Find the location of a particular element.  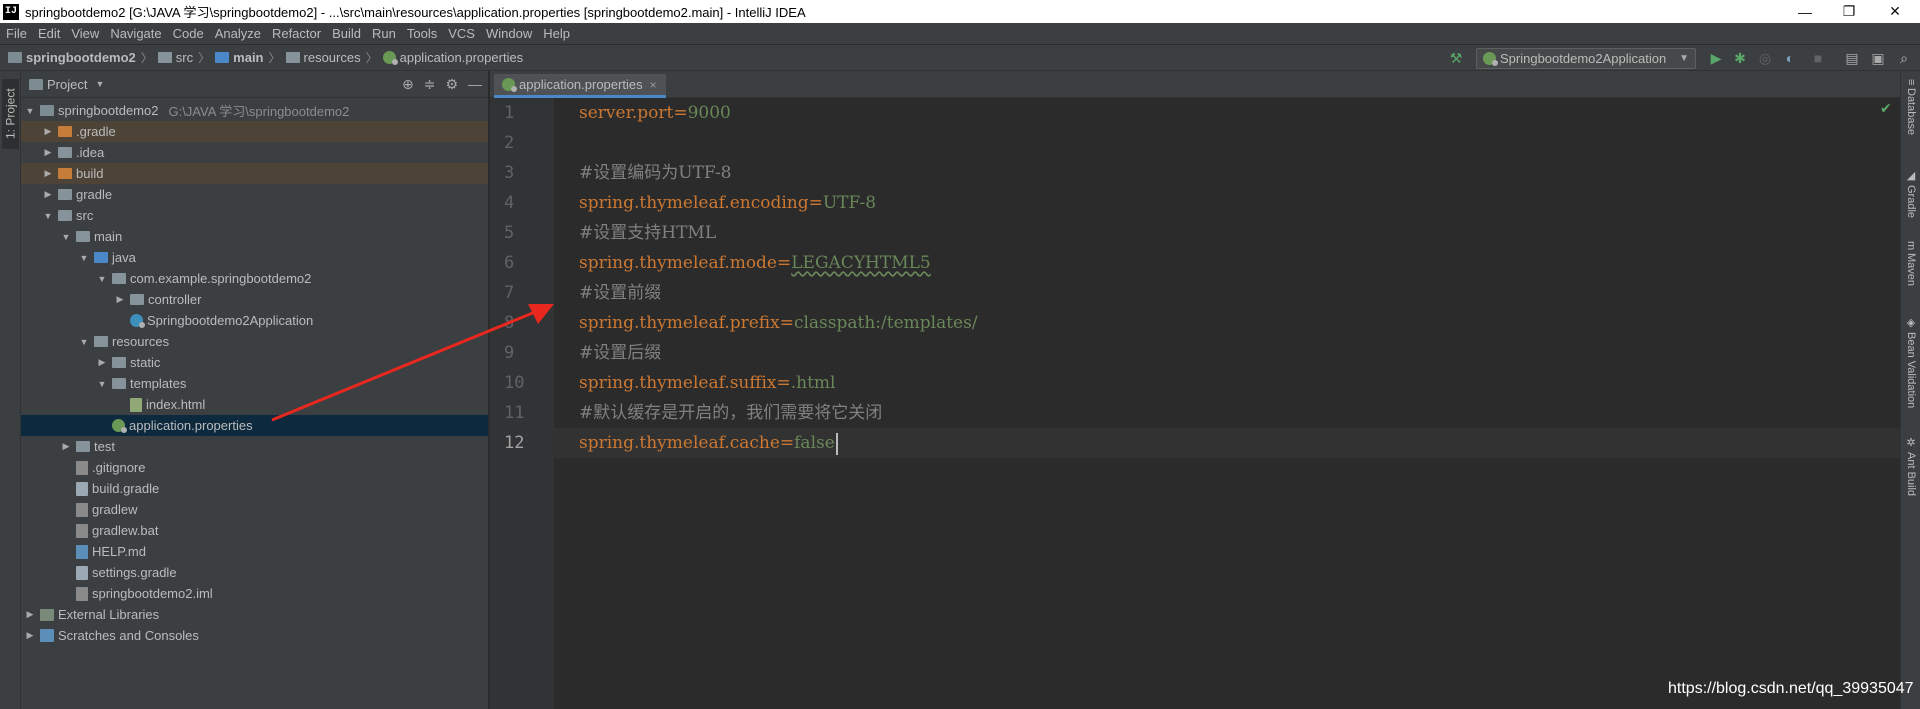

gradle-tool-tab: ◢ Gradle is located at coordinates (1911, 193).